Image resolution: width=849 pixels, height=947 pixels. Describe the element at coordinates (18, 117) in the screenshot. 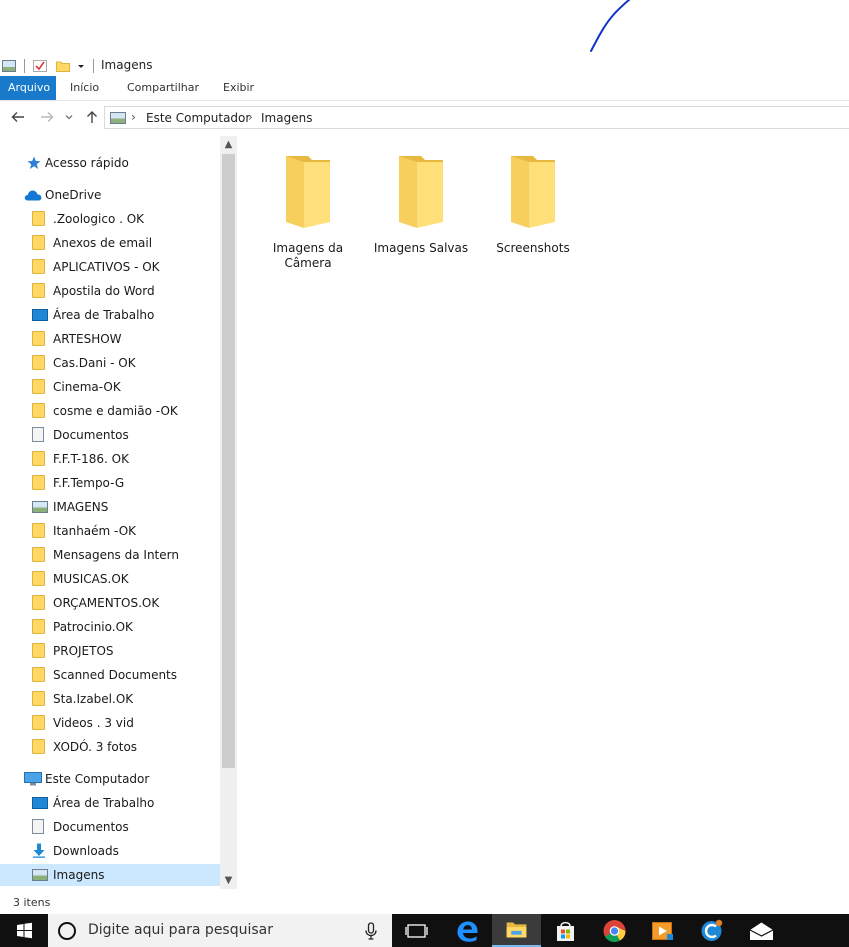

I see `back-arrow-icon` at that location.